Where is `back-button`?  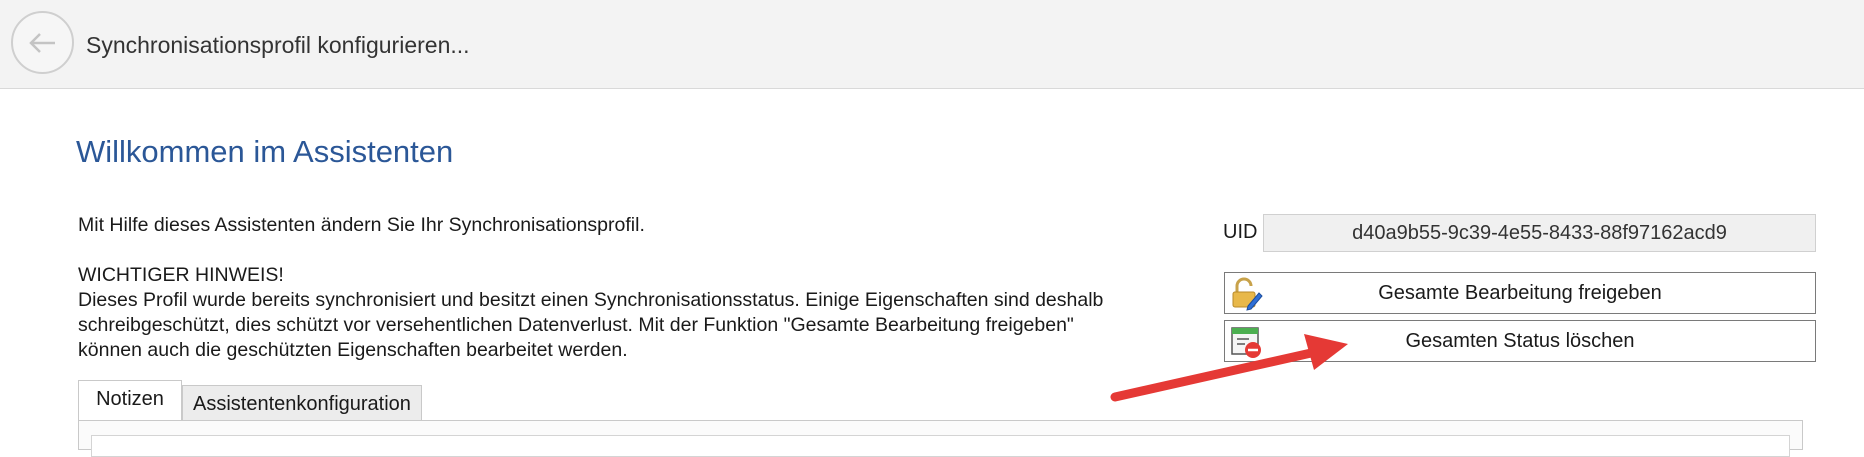
back-button is located at coordinates (42, 42).